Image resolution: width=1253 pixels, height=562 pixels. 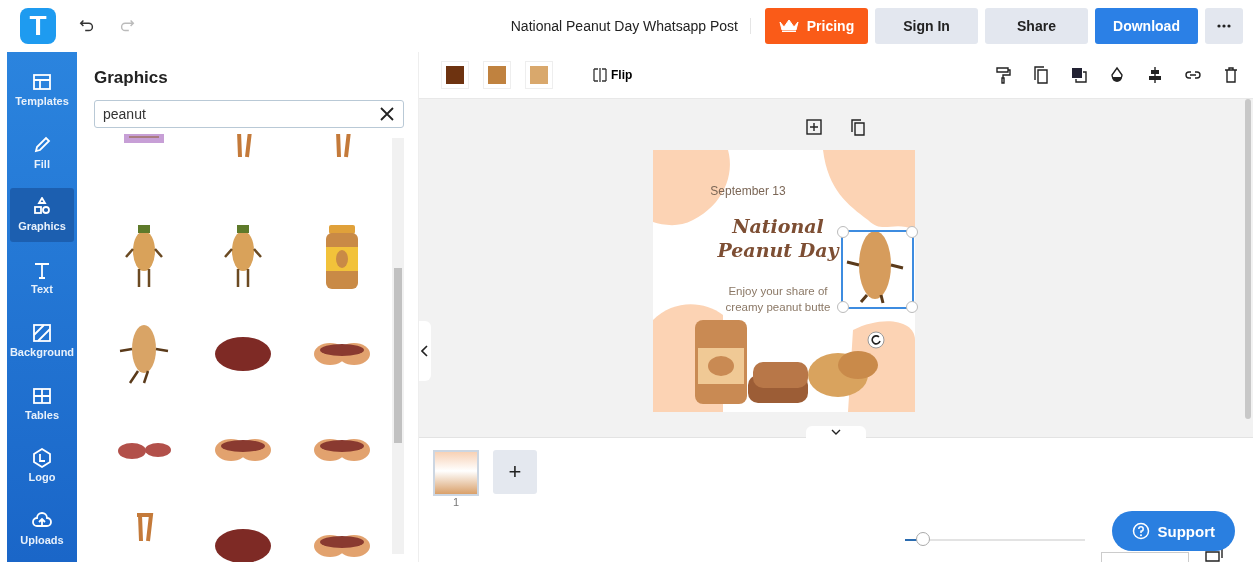 I want to click on panel-title: Graphics, so click(x=131, y=78).